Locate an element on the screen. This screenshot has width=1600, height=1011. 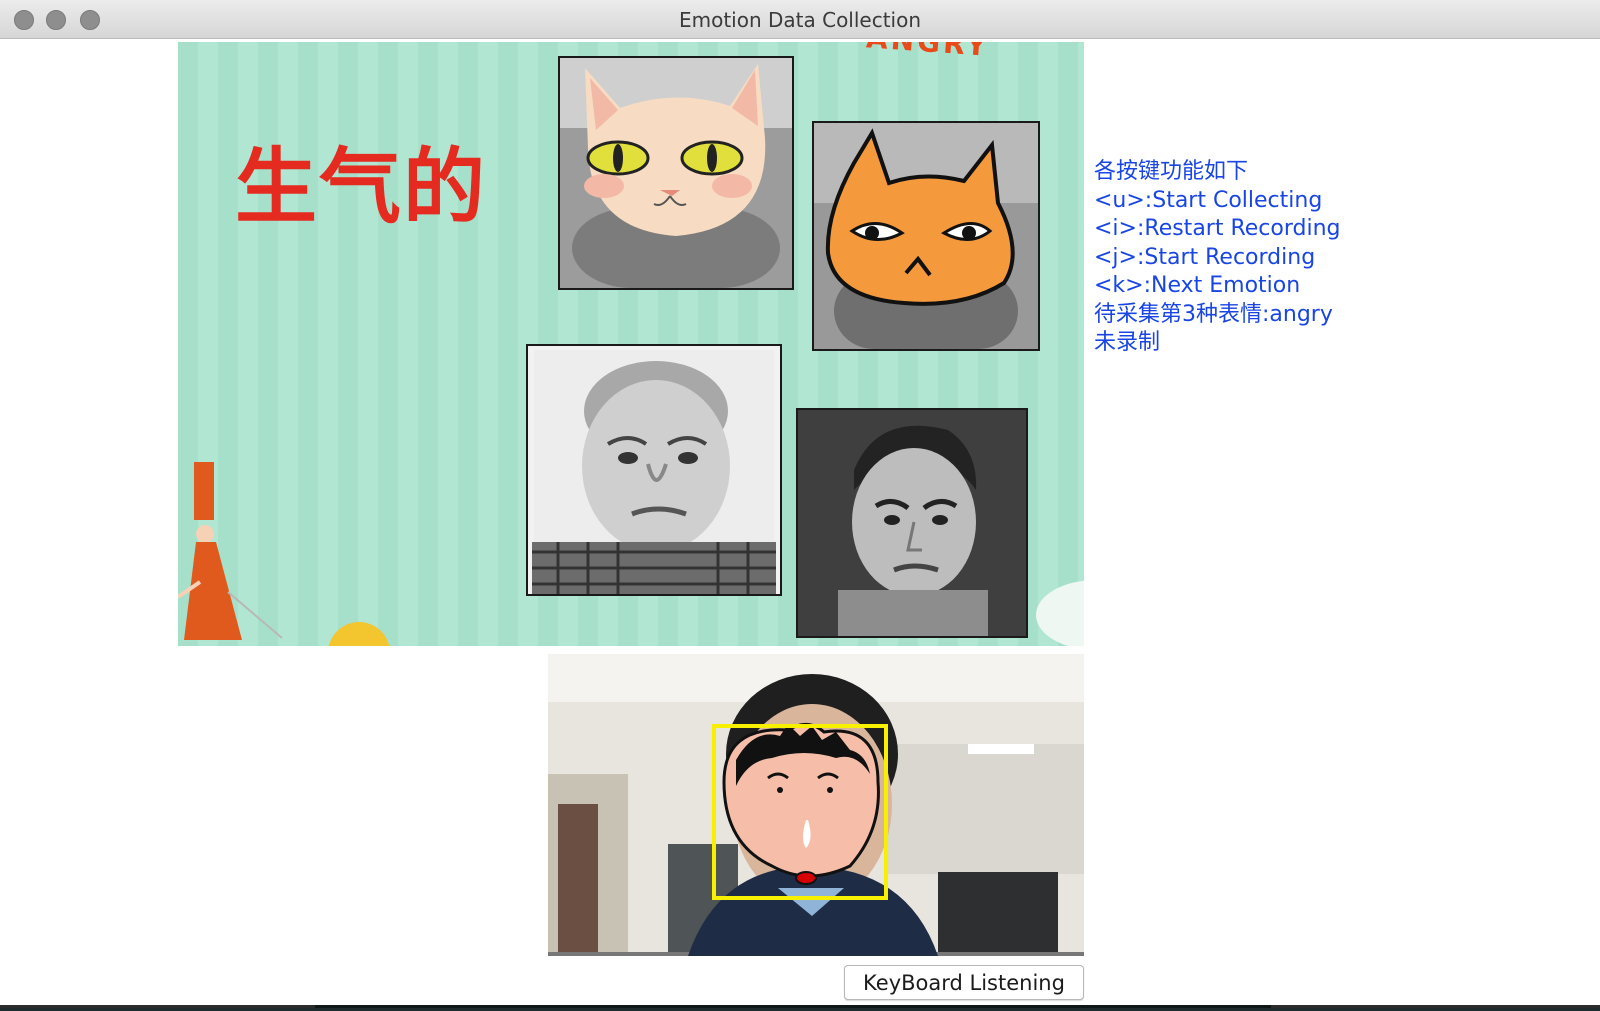
key-k-instruction: <k>:Next Emotion is located at coordinates (1197, 285).